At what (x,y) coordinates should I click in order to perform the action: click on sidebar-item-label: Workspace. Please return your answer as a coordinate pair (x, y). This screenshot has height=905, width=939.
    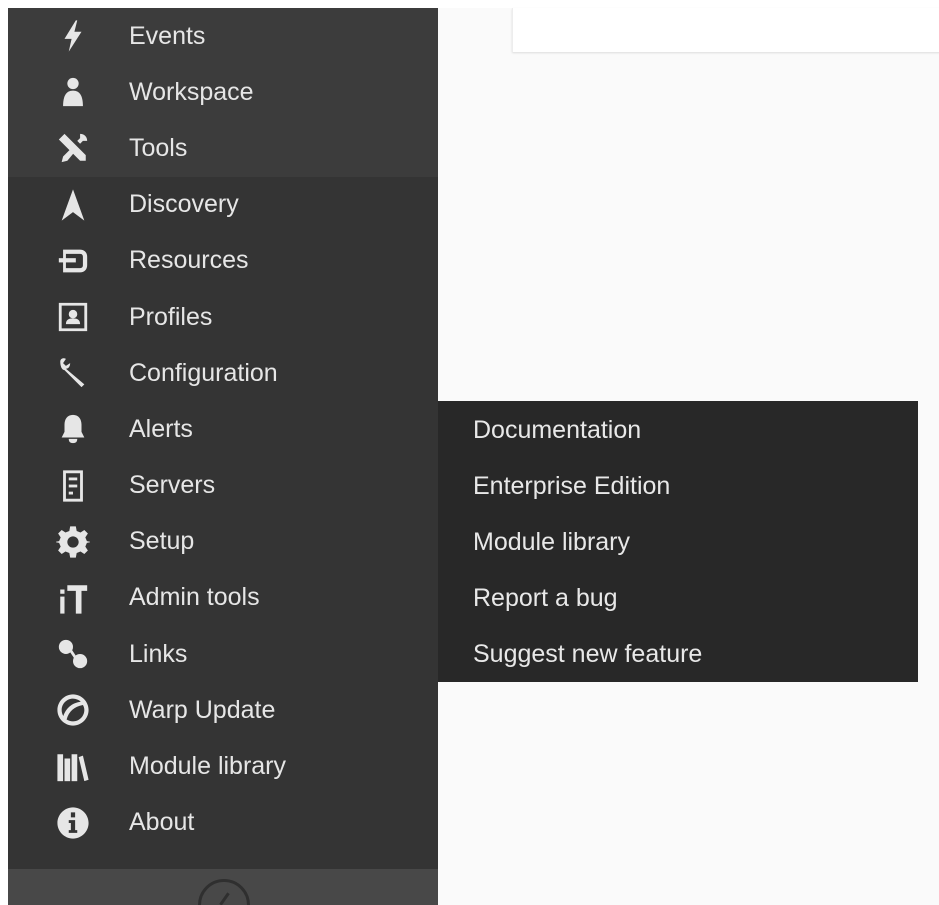
    Looking at the image, I should click on (191, 91).